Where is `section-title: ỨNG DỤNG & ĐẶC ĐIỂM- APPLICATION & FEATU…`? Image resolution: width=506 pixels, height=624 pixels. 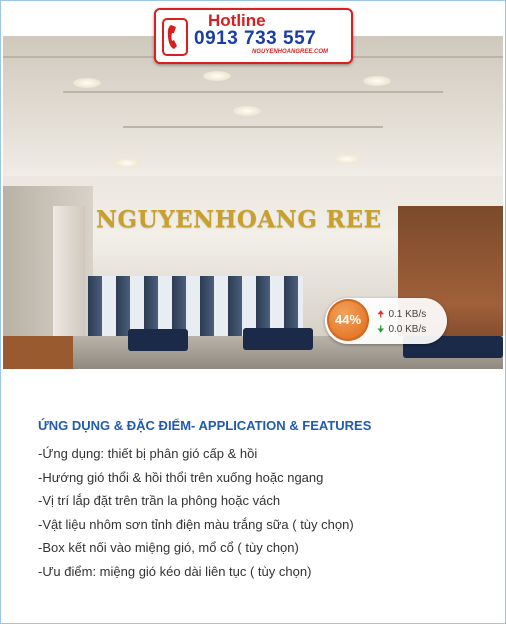
section-title: ỨNG DỤNG & ĐẶC ĐIỂM- APPLICATION & FEATU… is located at coordinates (205, 425).